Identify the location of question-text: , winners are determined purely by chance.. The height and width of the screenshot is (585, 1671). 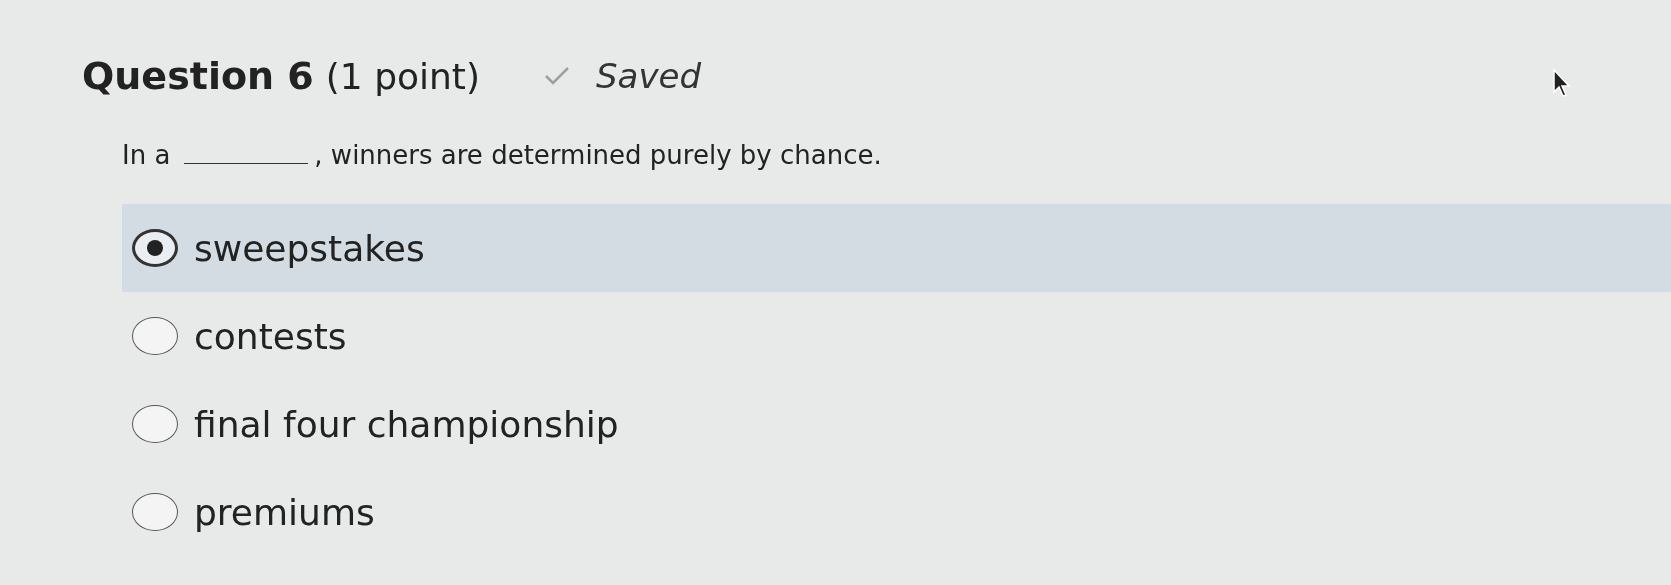
(598, 155).